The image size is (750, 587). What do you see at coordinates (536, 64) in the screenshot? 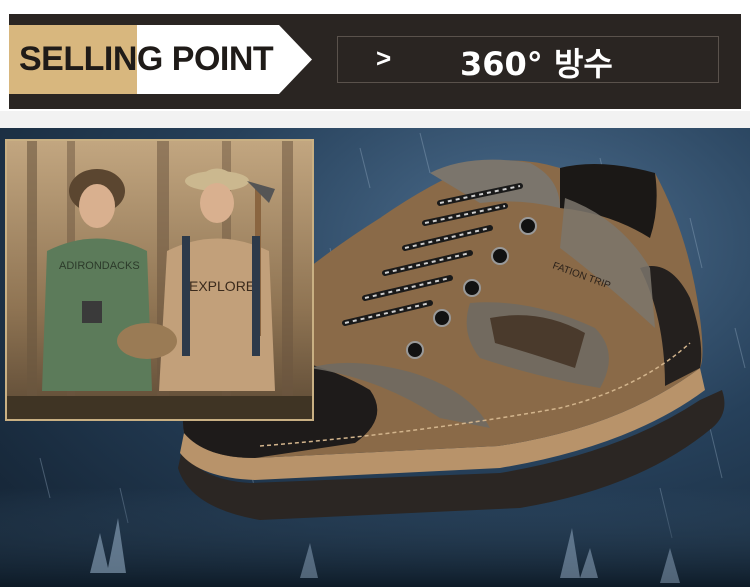
I see `feature-text: 360° 방수` at bounding box center [536, 64].